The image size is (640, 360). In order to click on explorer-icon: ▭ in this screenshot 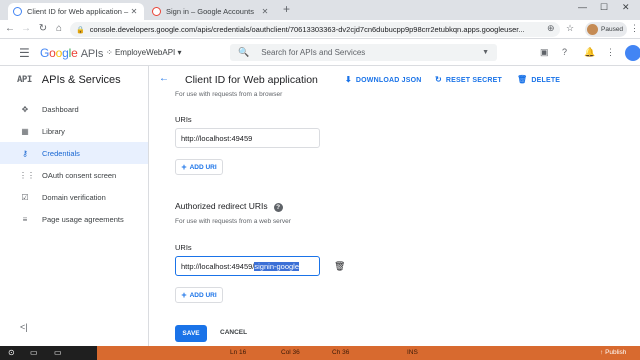, I will do `click(34, 352)`.